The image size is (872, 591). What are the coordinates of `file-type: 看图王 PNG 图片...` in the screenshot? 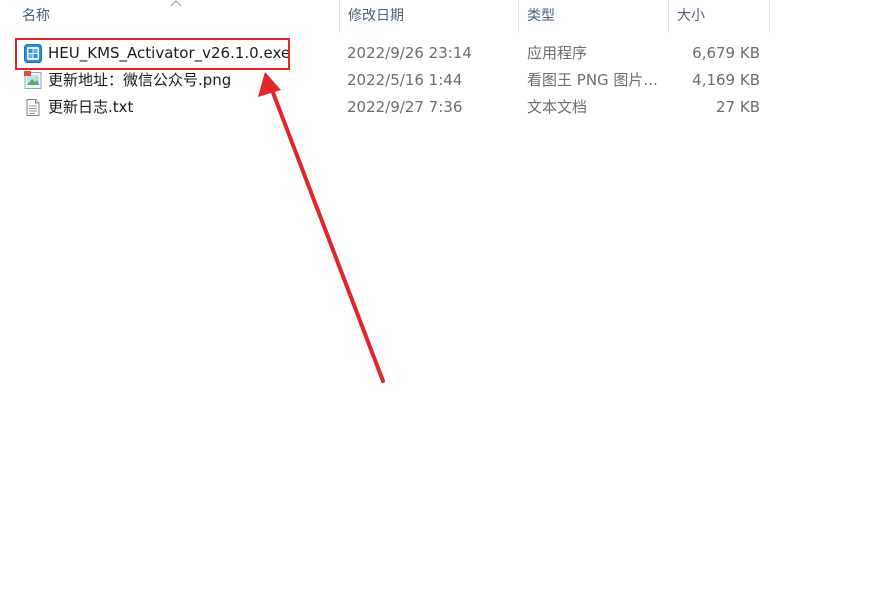 It's located at (592, 80).